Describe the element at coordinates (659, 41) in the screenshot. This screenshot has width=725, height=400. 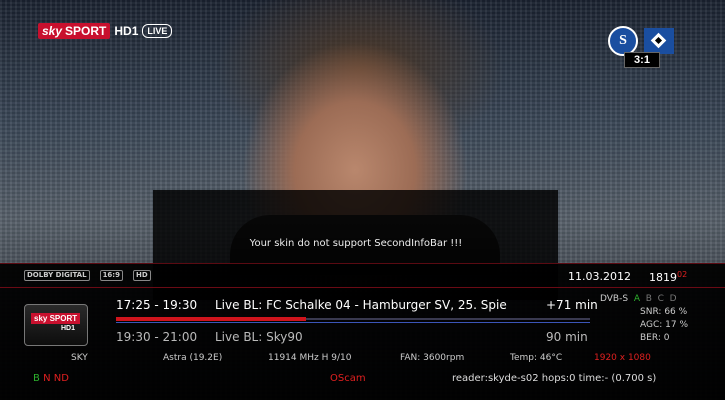
I see `hsv-crest-icon` at that location.